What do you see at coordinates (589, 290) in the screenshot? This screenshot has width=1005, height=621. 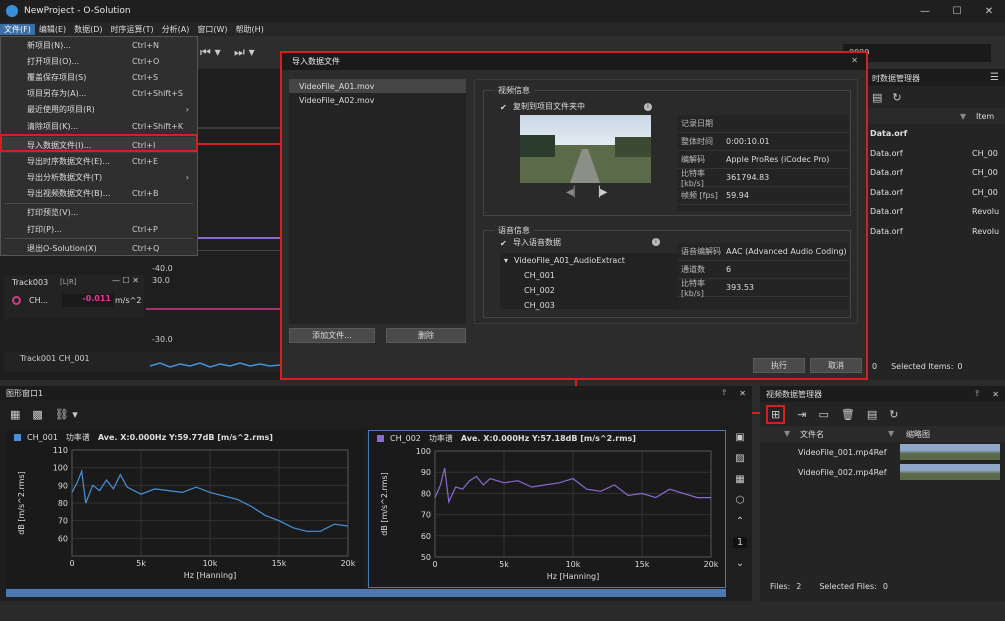 I see `audio-channel-item: CH_002` at bounding box center [589, 290].